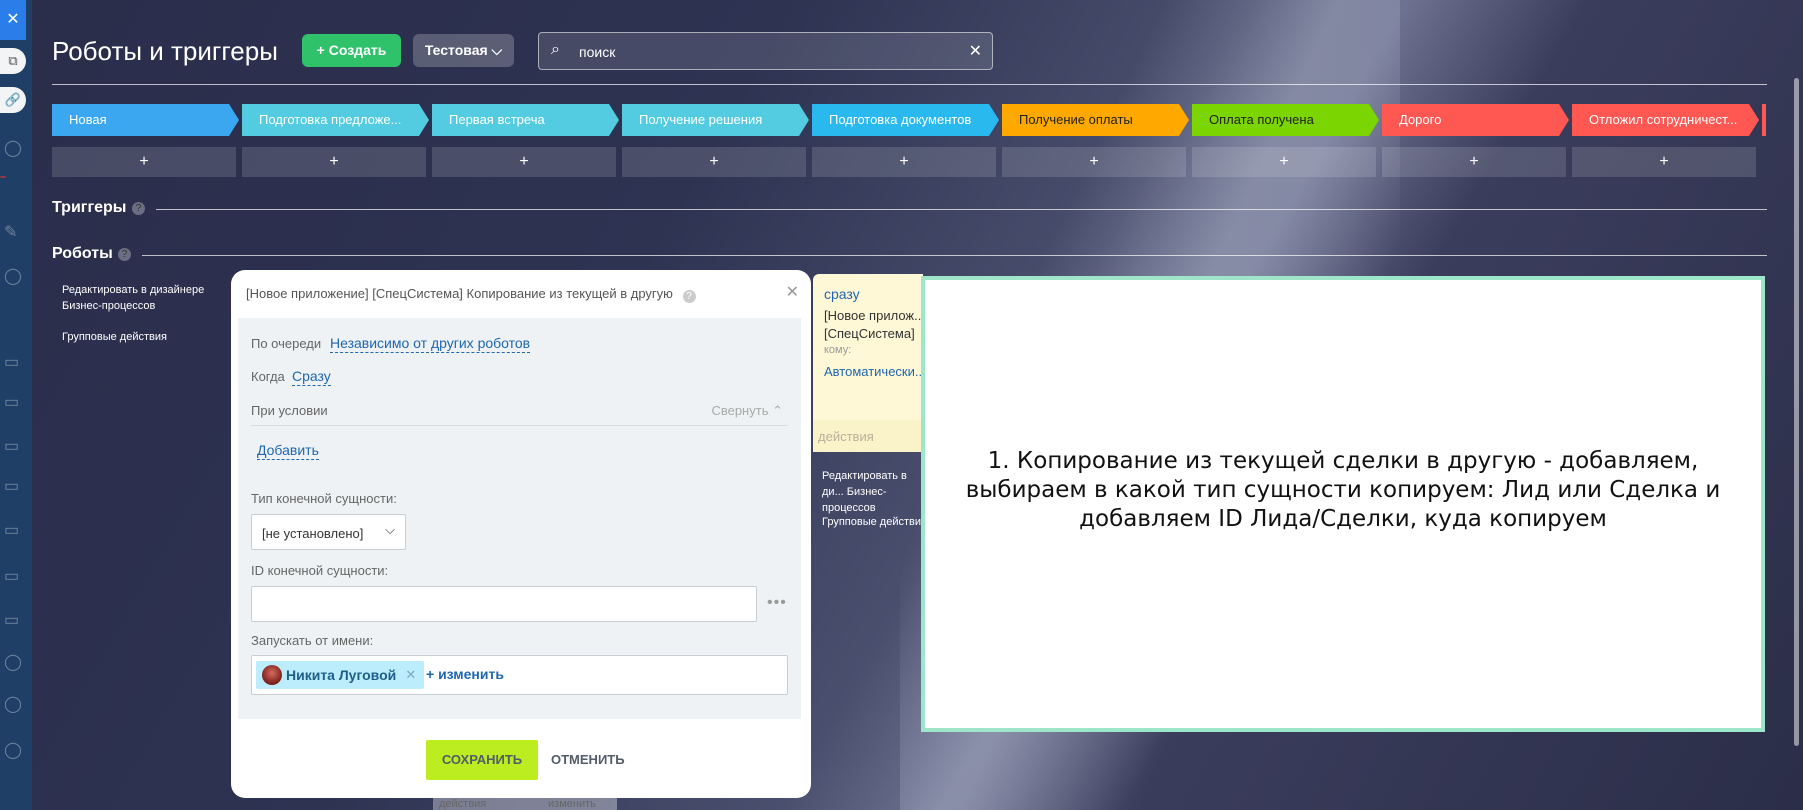  Describe the element at coordinates (1796, 412) in the screenshot. I see `scrollbar` at that location.